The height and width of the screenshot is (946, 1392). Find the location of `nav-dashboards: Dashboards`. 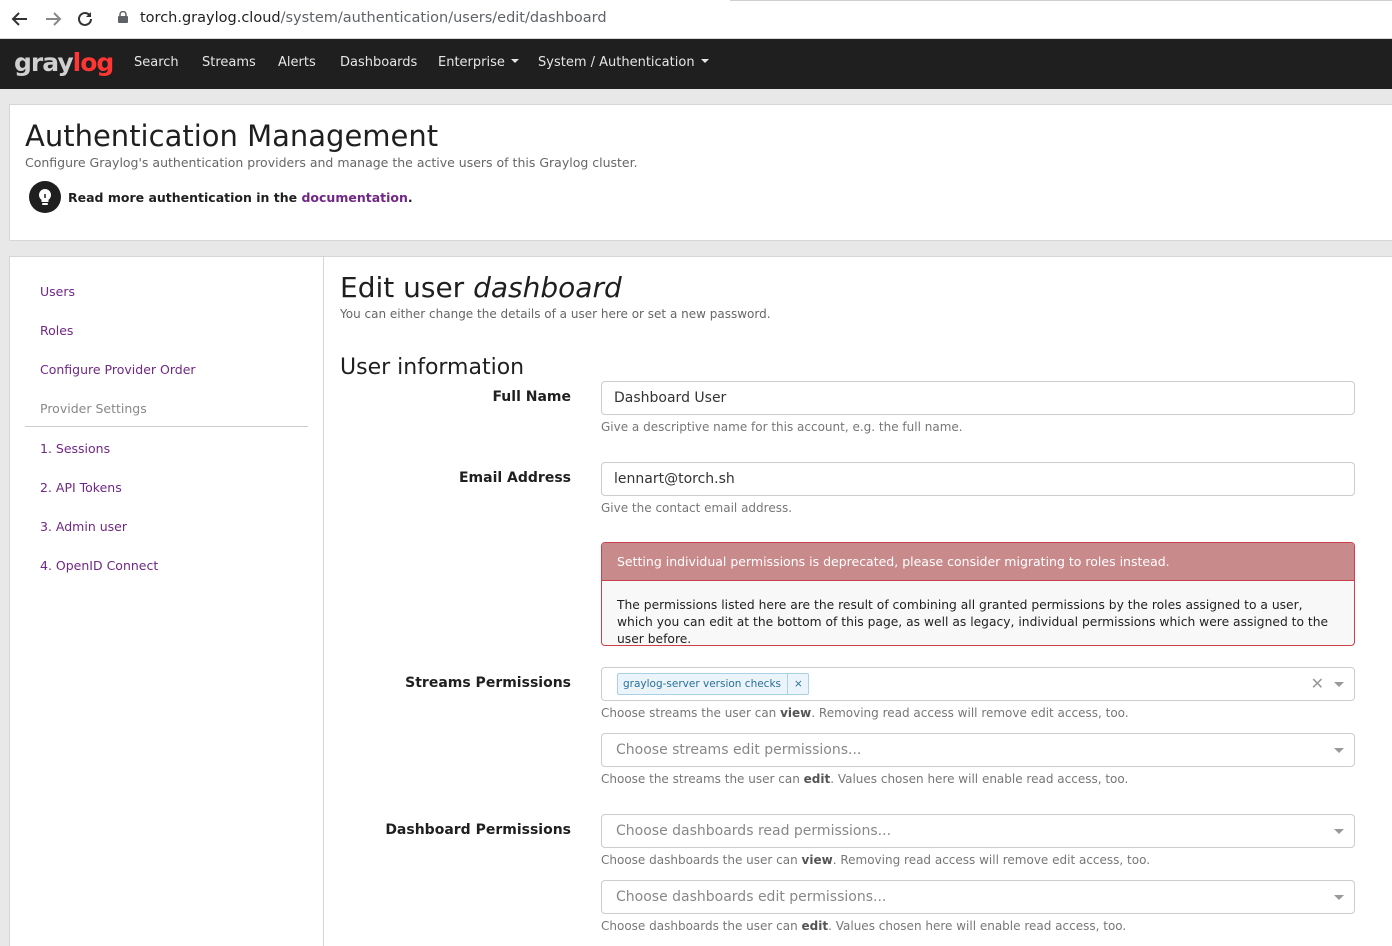

nav-dashboards: Dashboards is located at coordinates (378, 62).